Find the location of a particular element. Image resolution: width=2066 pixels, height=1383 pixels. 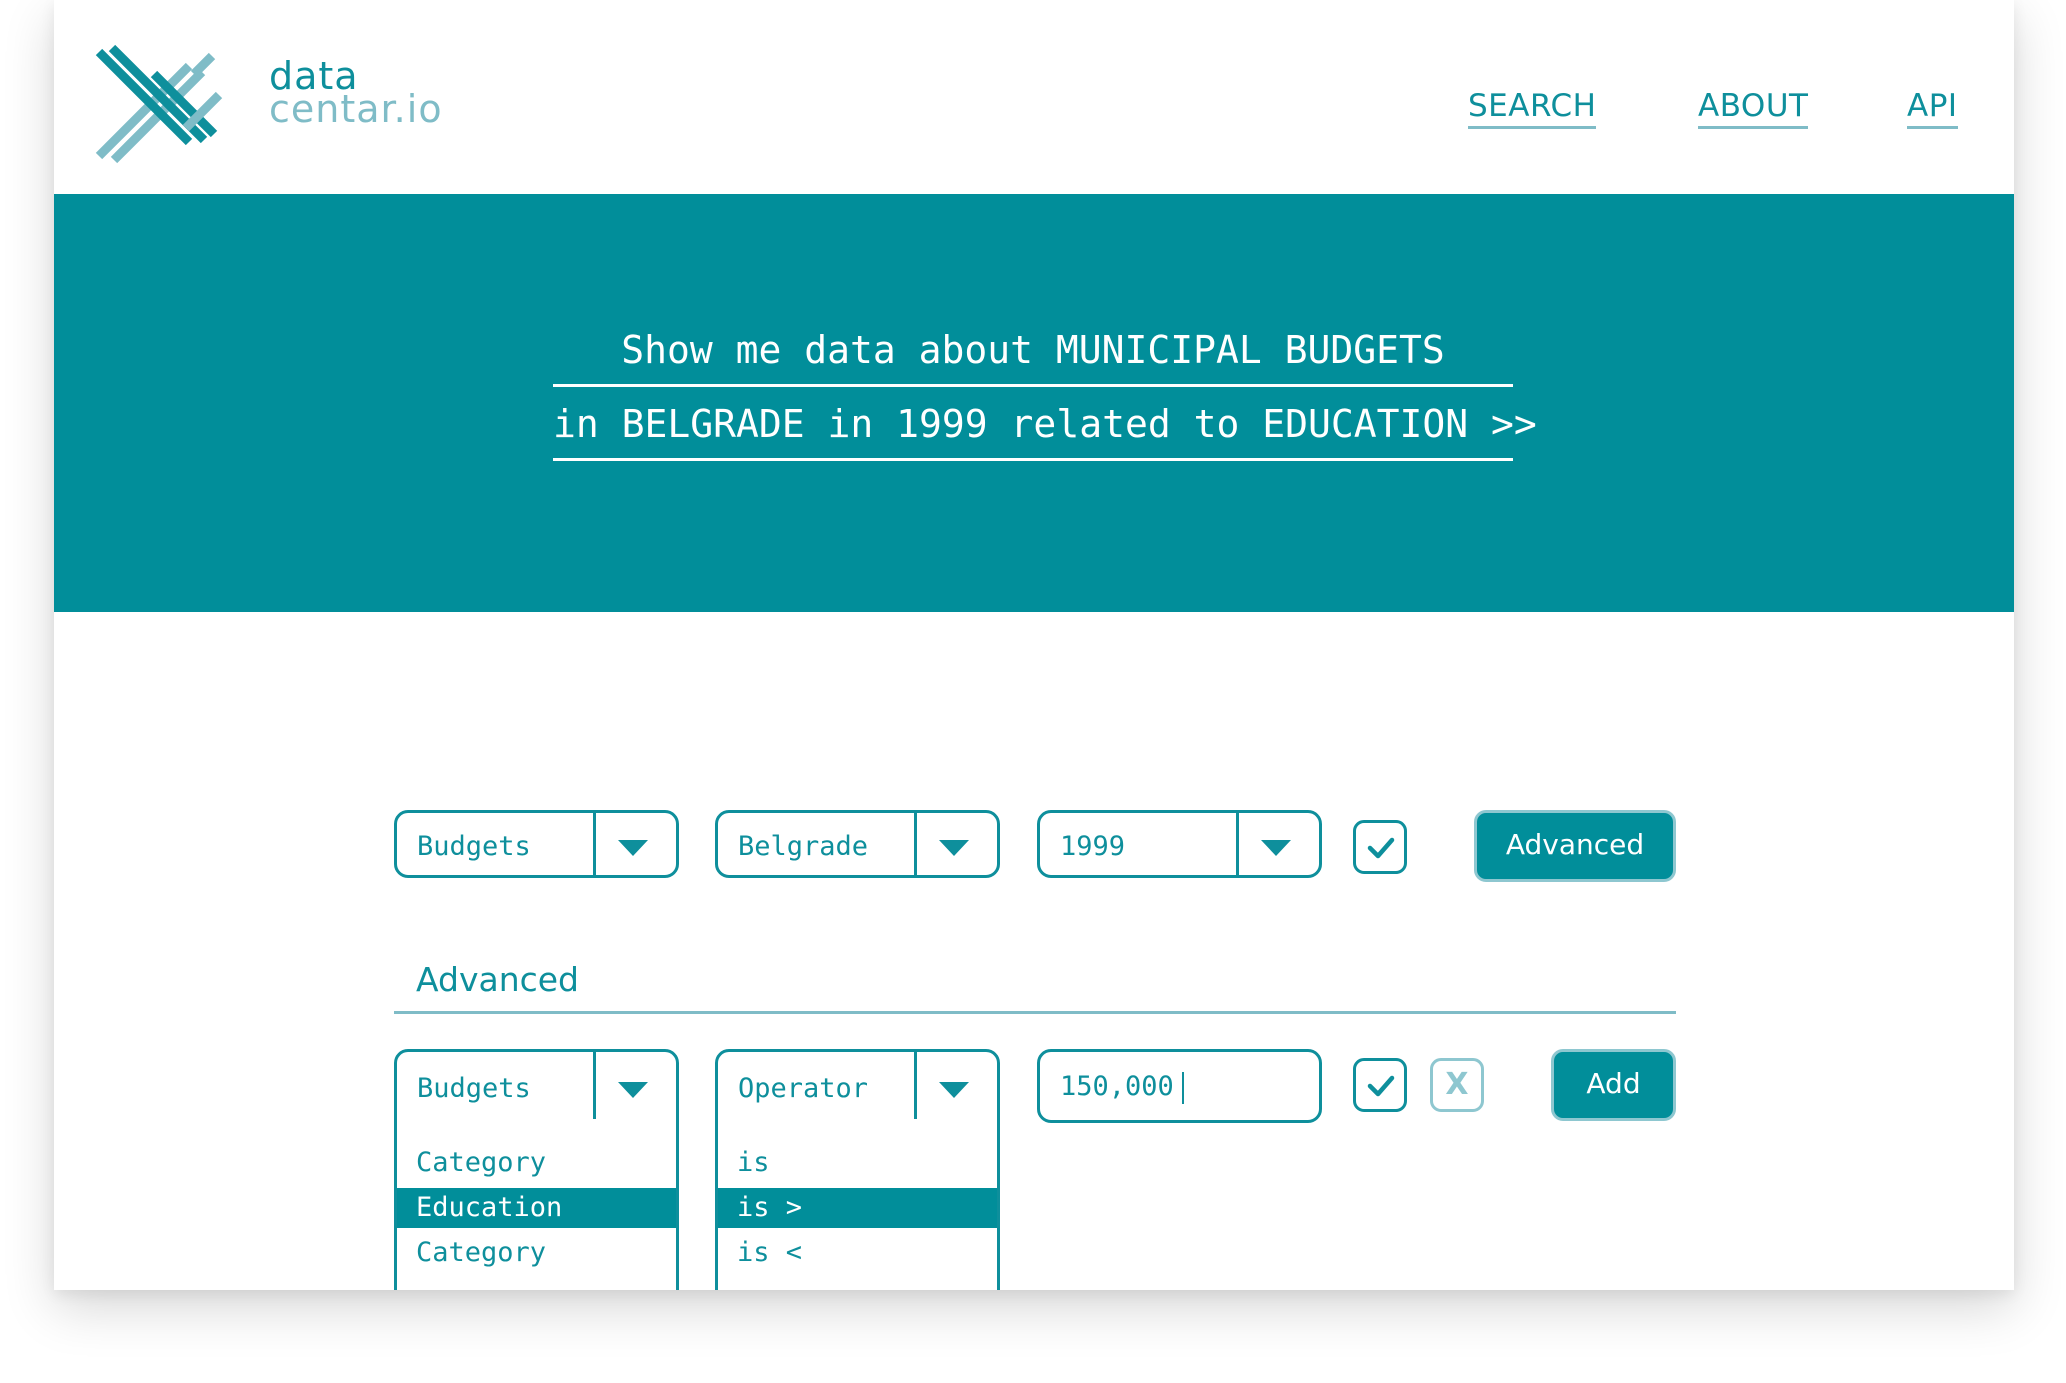

operator-option-greater: is > is located at coordinates (857, 1208).